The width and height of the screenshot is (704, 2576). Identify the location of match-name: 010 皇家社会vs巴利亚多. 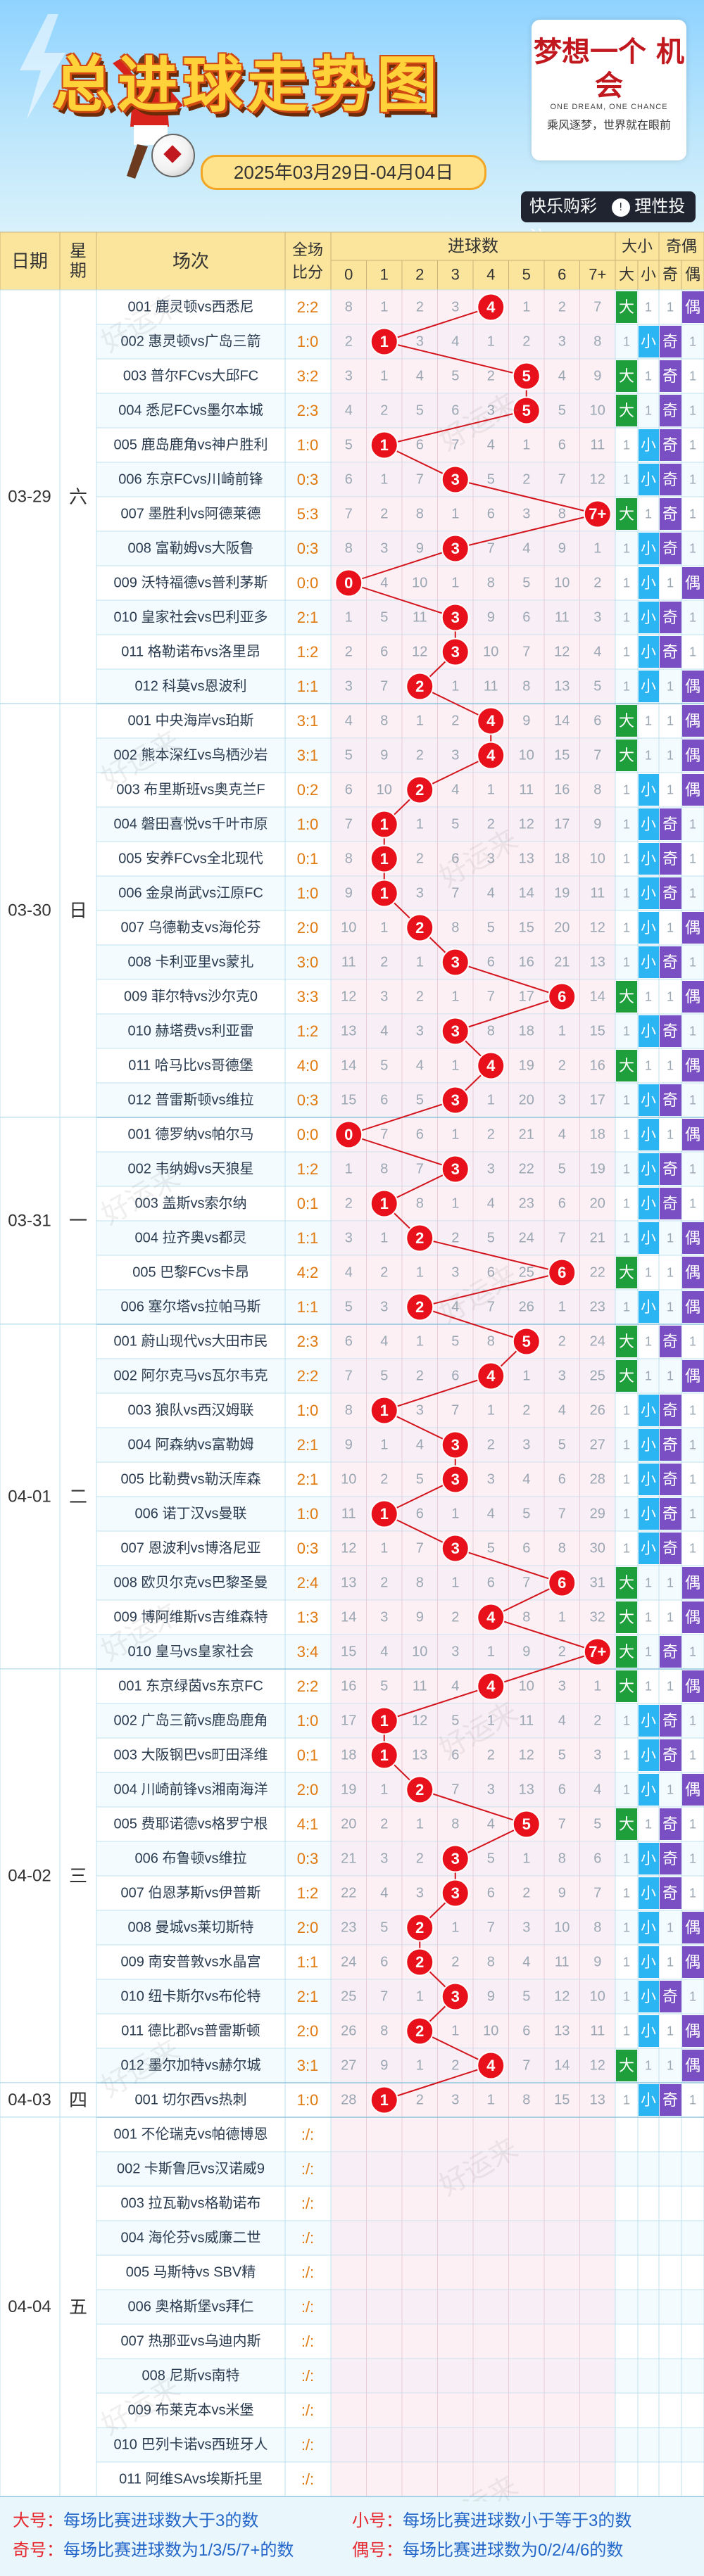
(191, 617).